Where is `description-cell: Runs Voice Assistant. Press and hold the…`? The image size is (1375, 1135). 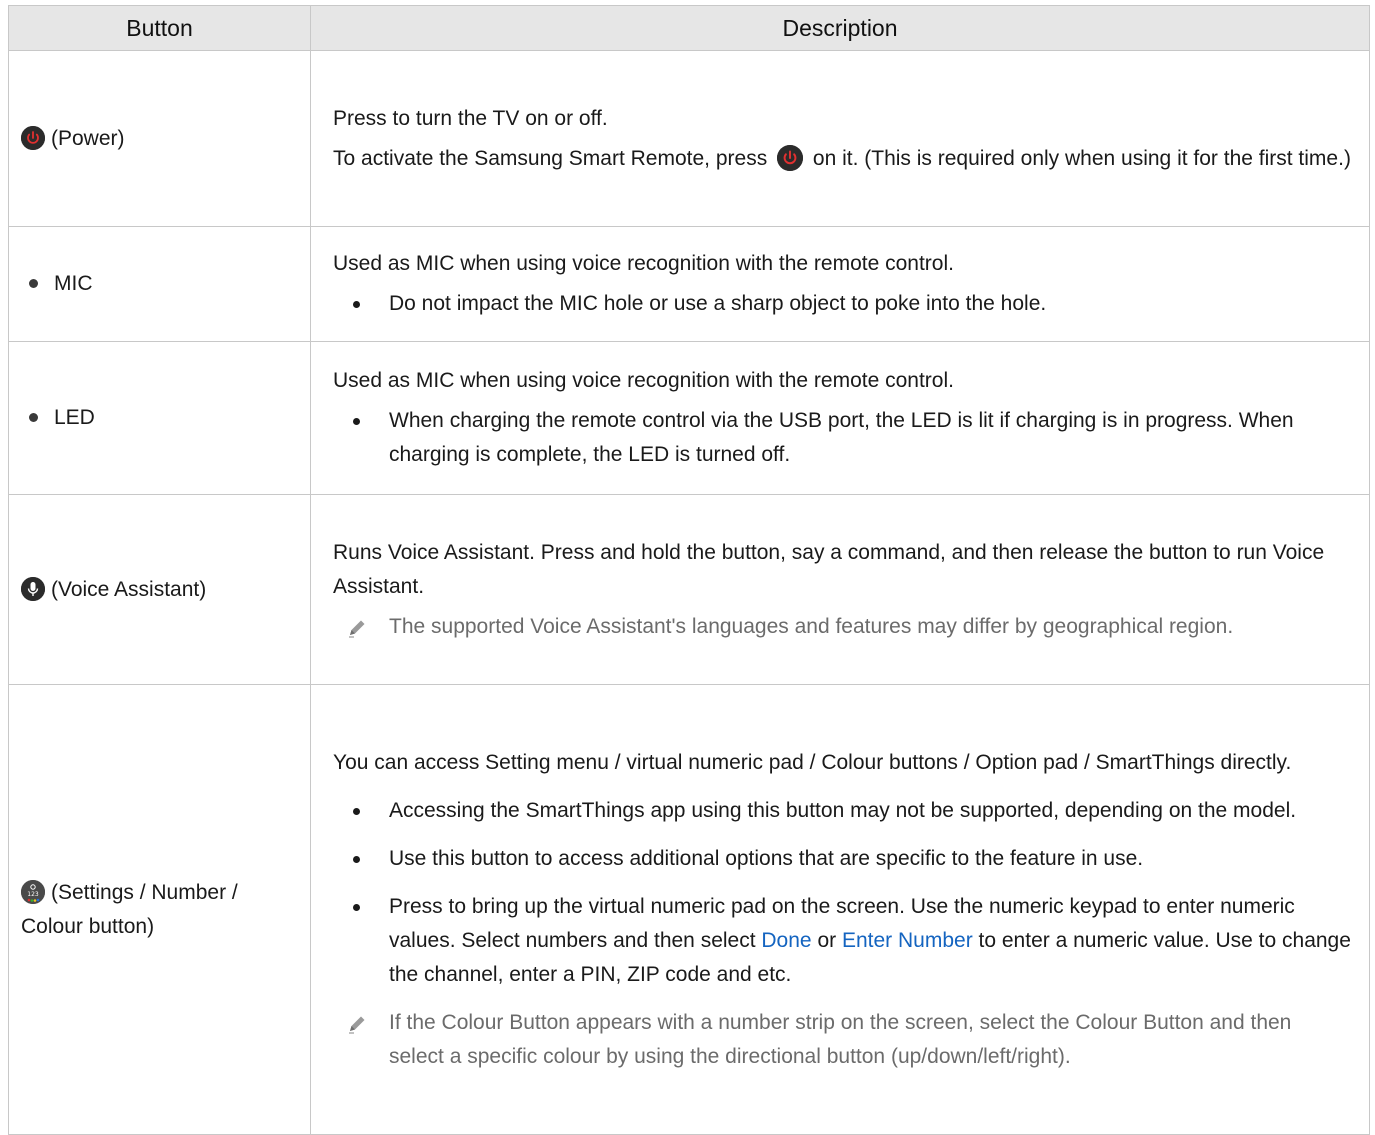
description-cell: Runs Voice Assistant. Press and hold the… is located at coordinates (840, 589).